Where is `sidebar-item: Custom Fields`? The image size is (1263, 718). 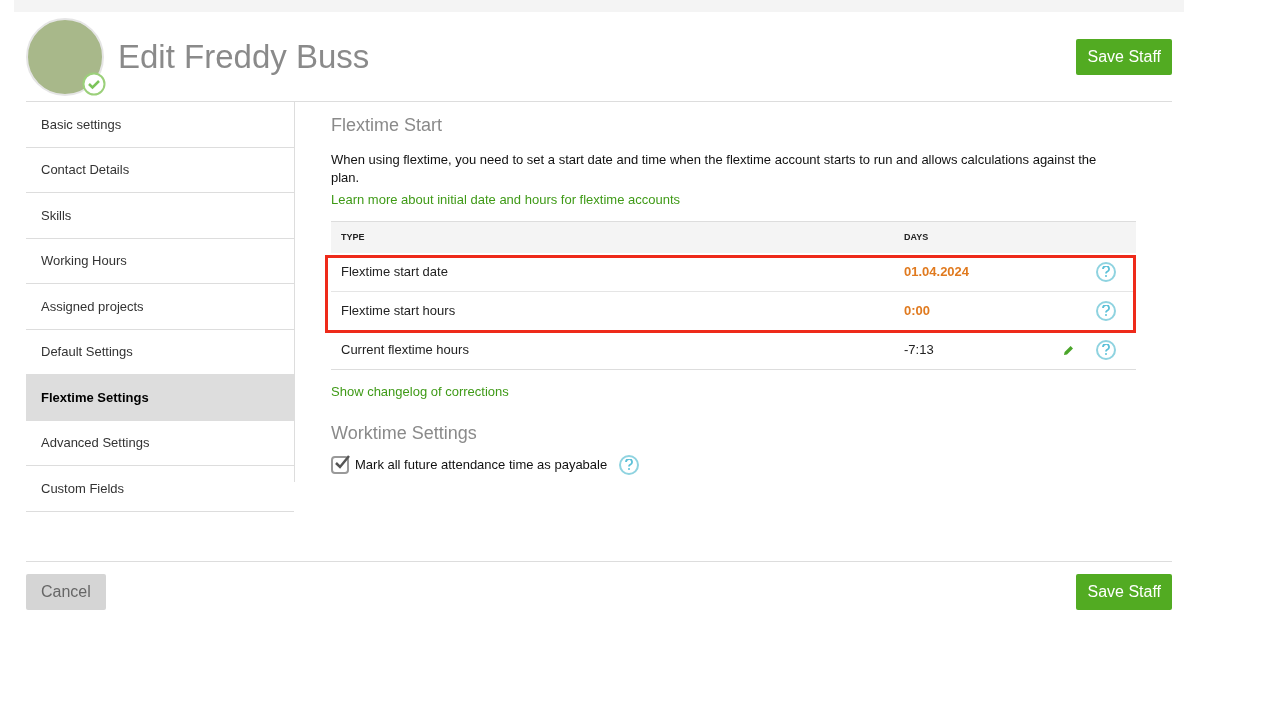 sidebar-item: Custom Fields is located at coordinates (160, 489).